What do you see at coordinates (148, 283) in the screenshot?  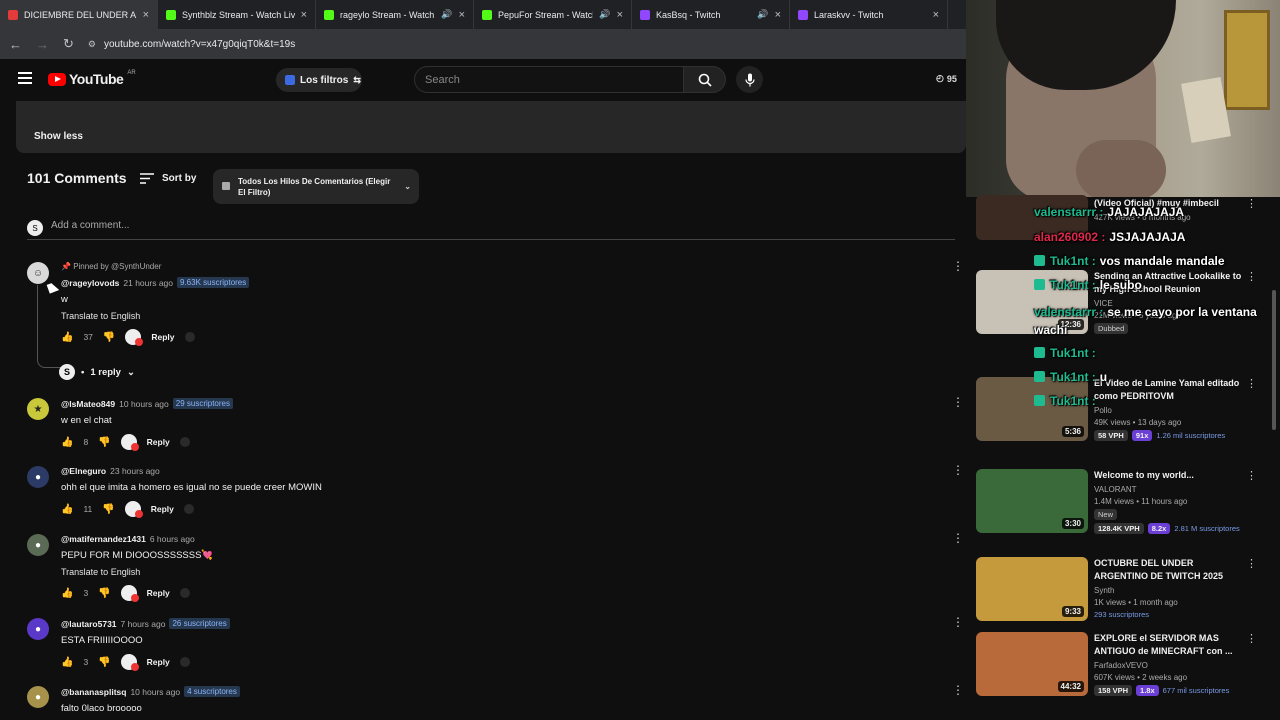 I see `comment-time: 21 hours ago` at bounding box center [148, 283].